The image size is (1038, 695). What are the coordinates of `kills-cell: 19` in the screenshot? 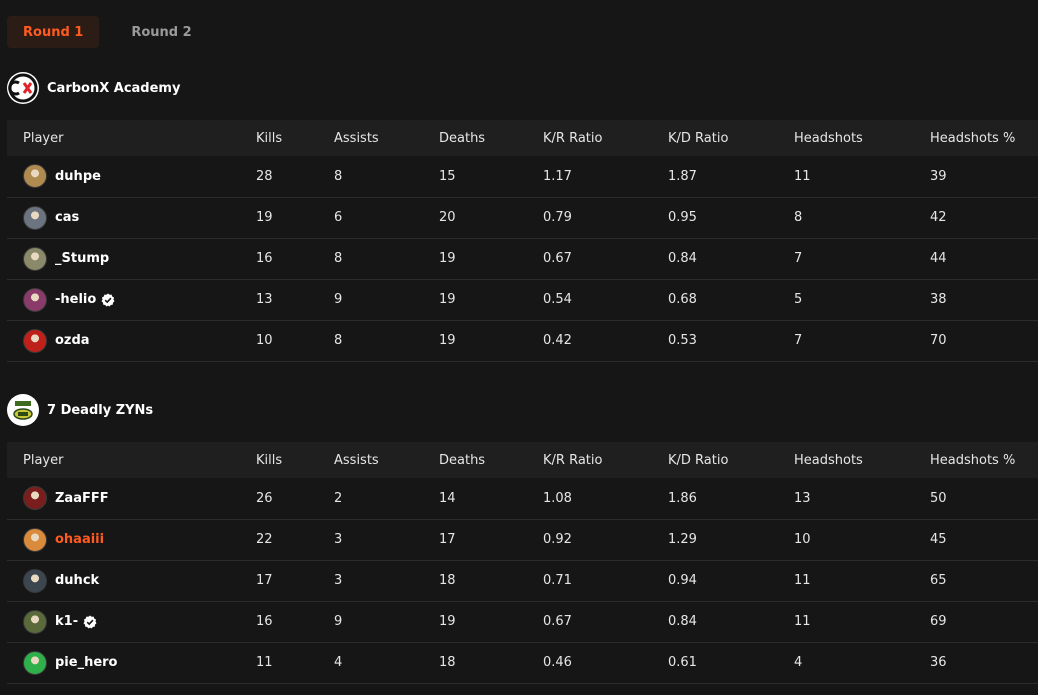 It's located at (295, 218).